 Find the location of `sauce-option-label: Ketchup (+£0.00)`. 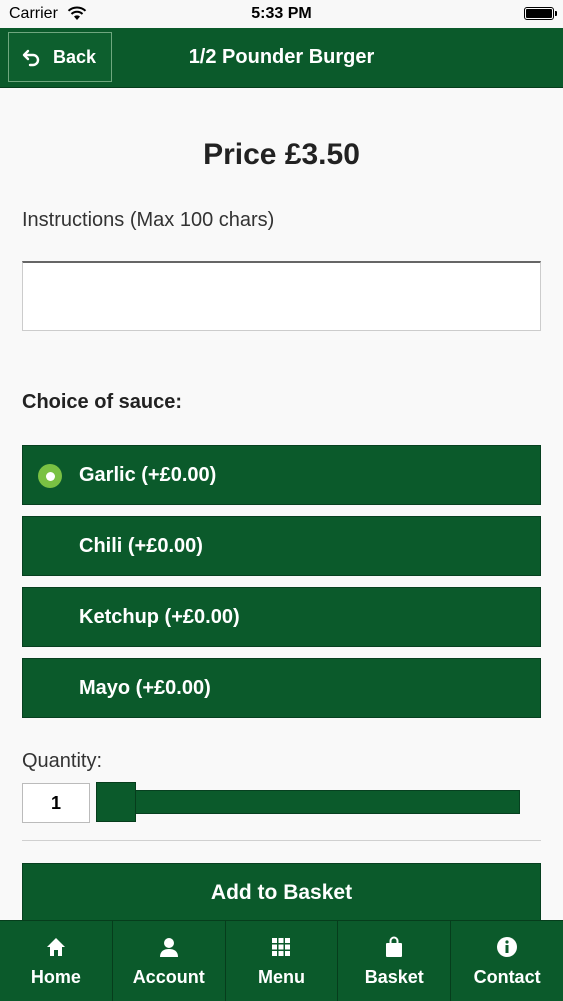

sauce-option-label: Ketchup (+£0.00) is located at coordinates (159, 617).